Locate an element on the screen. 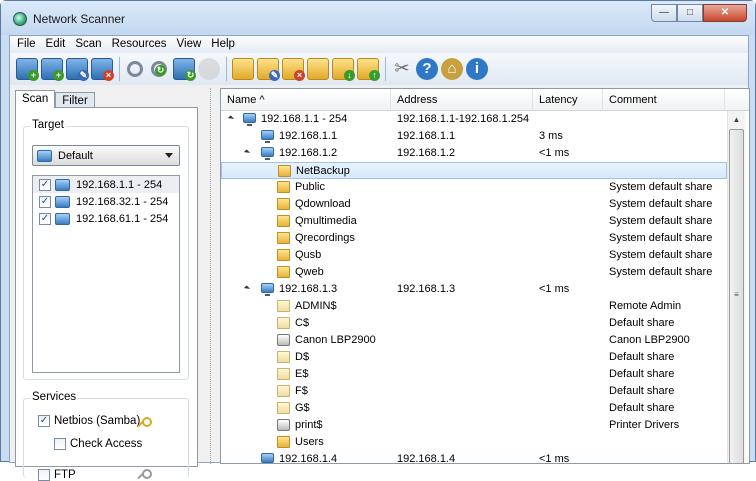 The width and height of the screenshot is (756, 481). toolbar-separator is located at coordinates (226, 69).